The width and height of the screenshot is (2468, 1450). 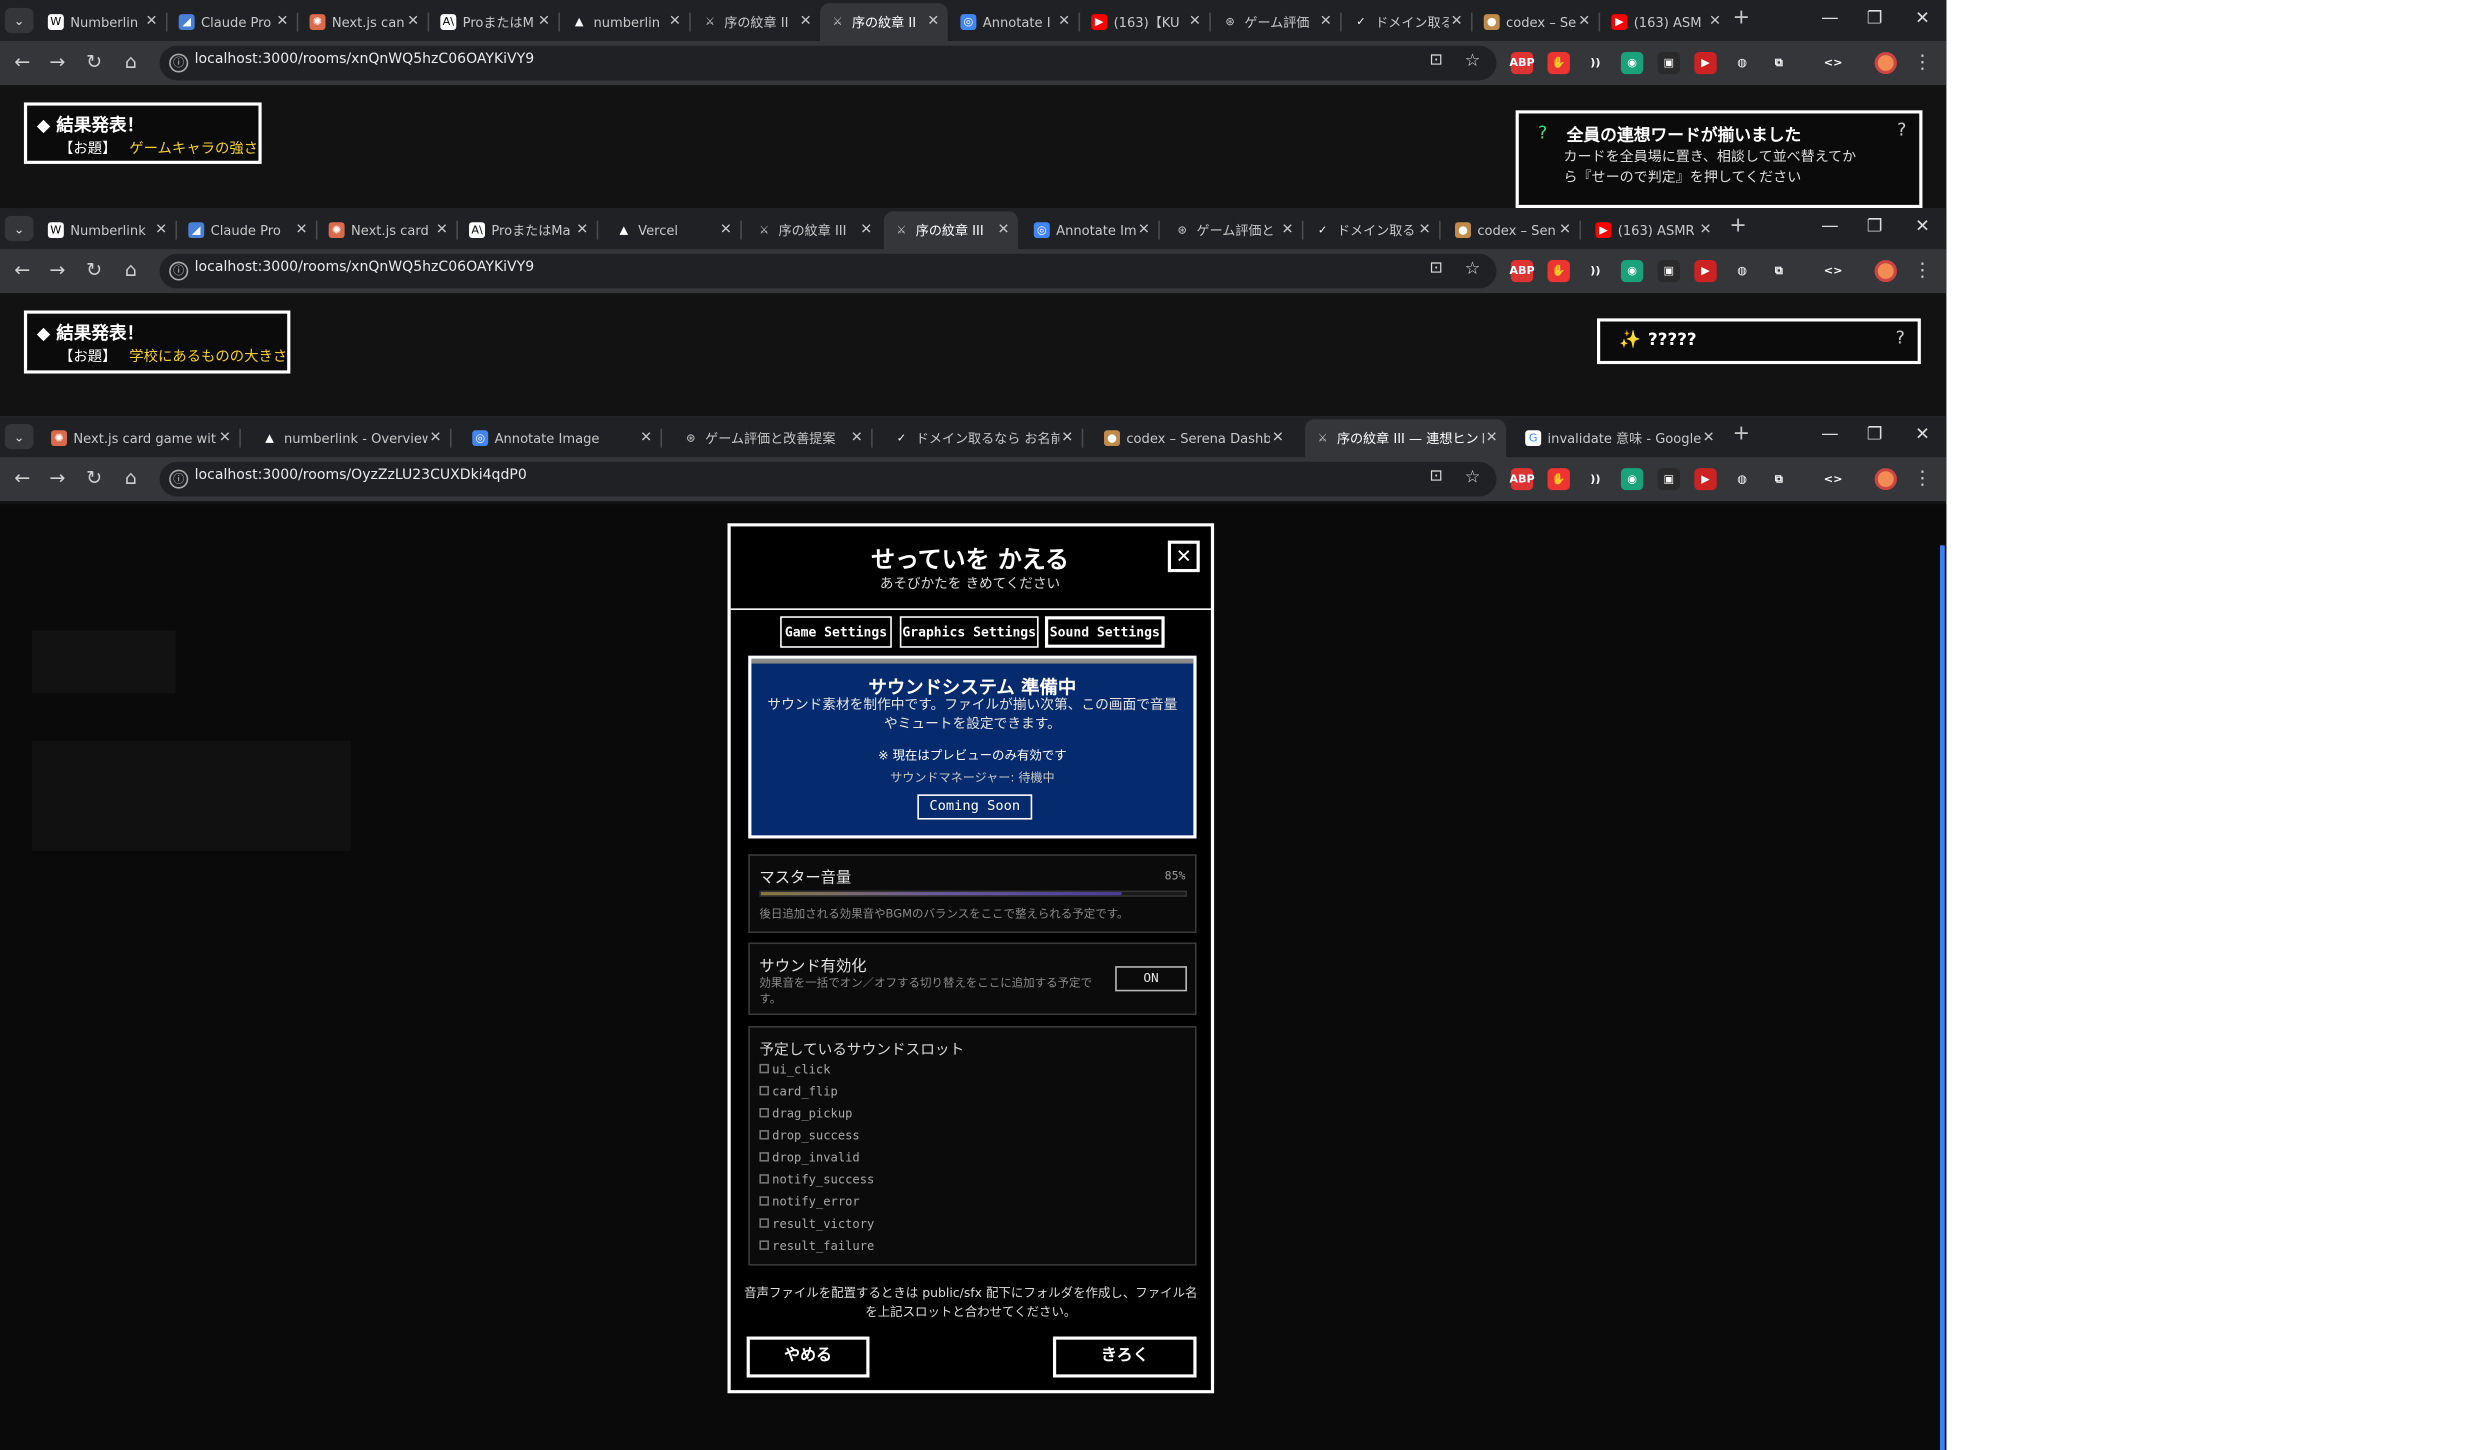 I want to click on box-icon: ▣, so click(x=1668, y=271).